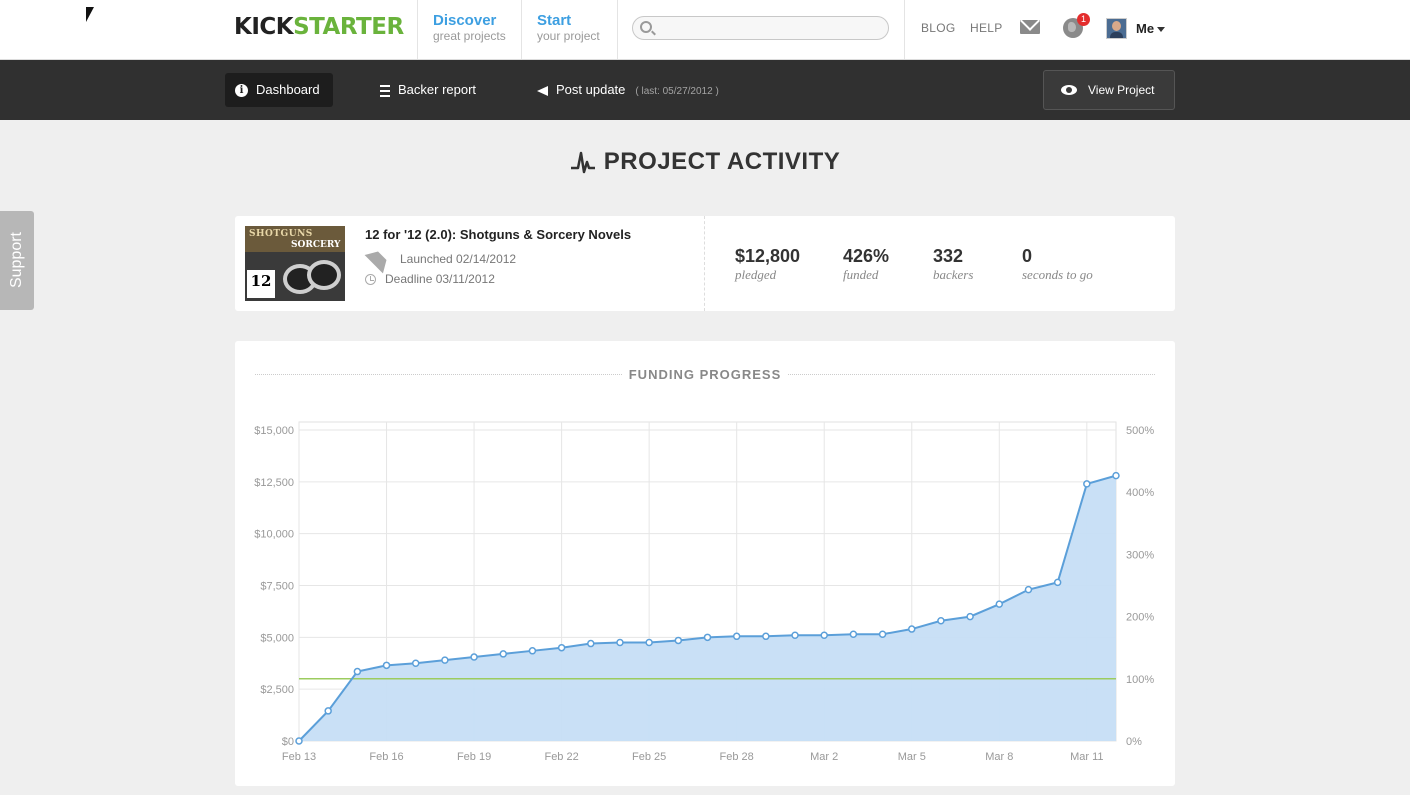 The image size is (1410, 795). I want to click on page-title-text: PROJECT ACTIVITY, so click(722, 161).